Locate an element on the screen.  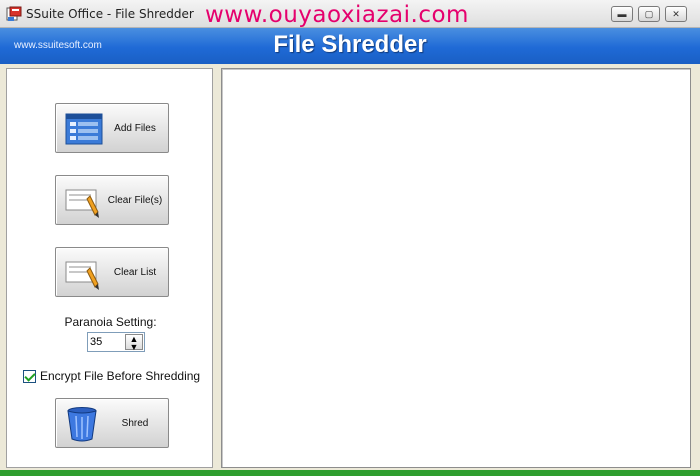
window-title: SSuite Office - File Shredder is located at coordinates (110, 14).